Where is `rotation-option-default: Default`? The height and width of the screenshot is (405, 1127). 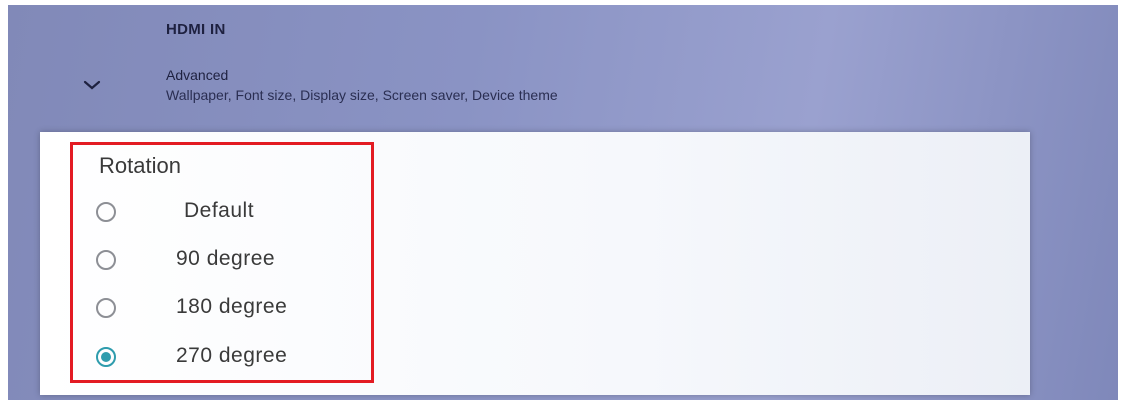
rotation-option-default: Default is located at coordinates (246, 213).